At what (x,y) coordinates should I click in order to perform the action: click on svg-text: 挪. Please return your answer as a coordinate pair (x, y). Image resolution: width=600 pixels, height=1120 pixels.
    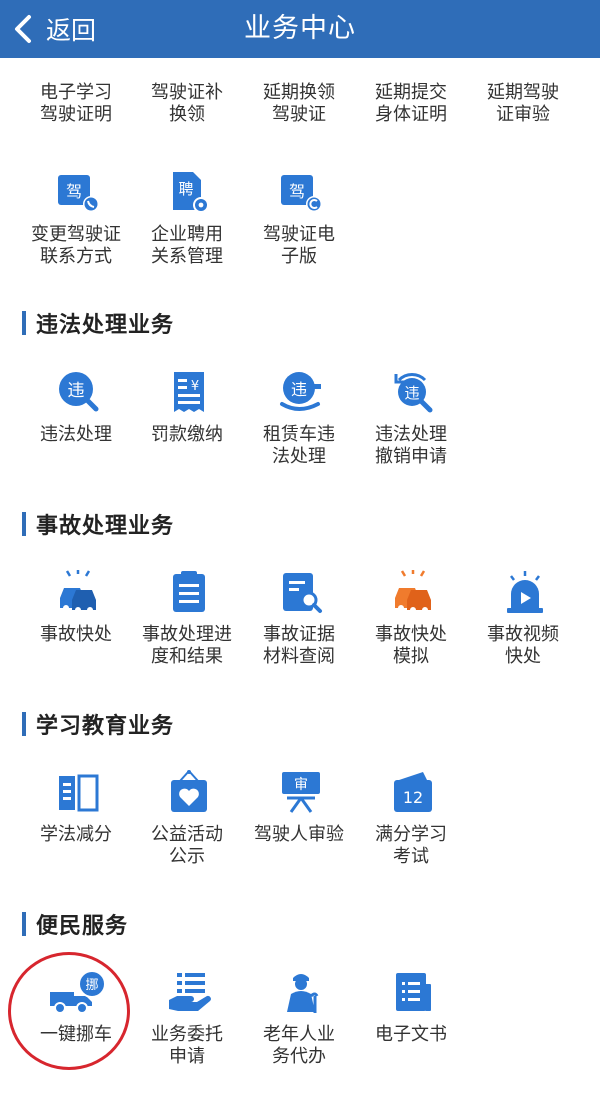
    Looking at the image, I should click on (91, 985).